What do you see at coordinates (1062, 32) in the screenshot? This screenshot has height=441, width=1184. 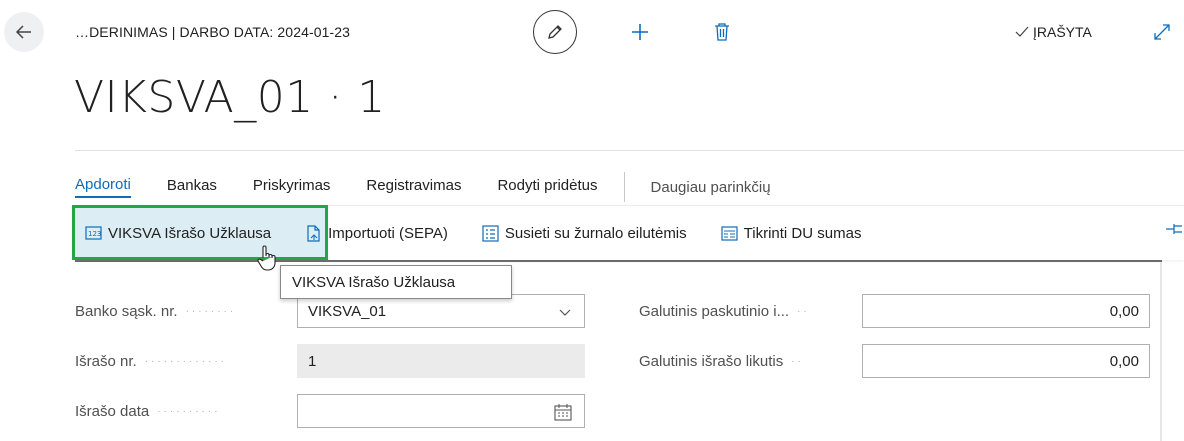 I see `saved-status-label: ĮRAŠYTA` at bounding box center [1062, 32].